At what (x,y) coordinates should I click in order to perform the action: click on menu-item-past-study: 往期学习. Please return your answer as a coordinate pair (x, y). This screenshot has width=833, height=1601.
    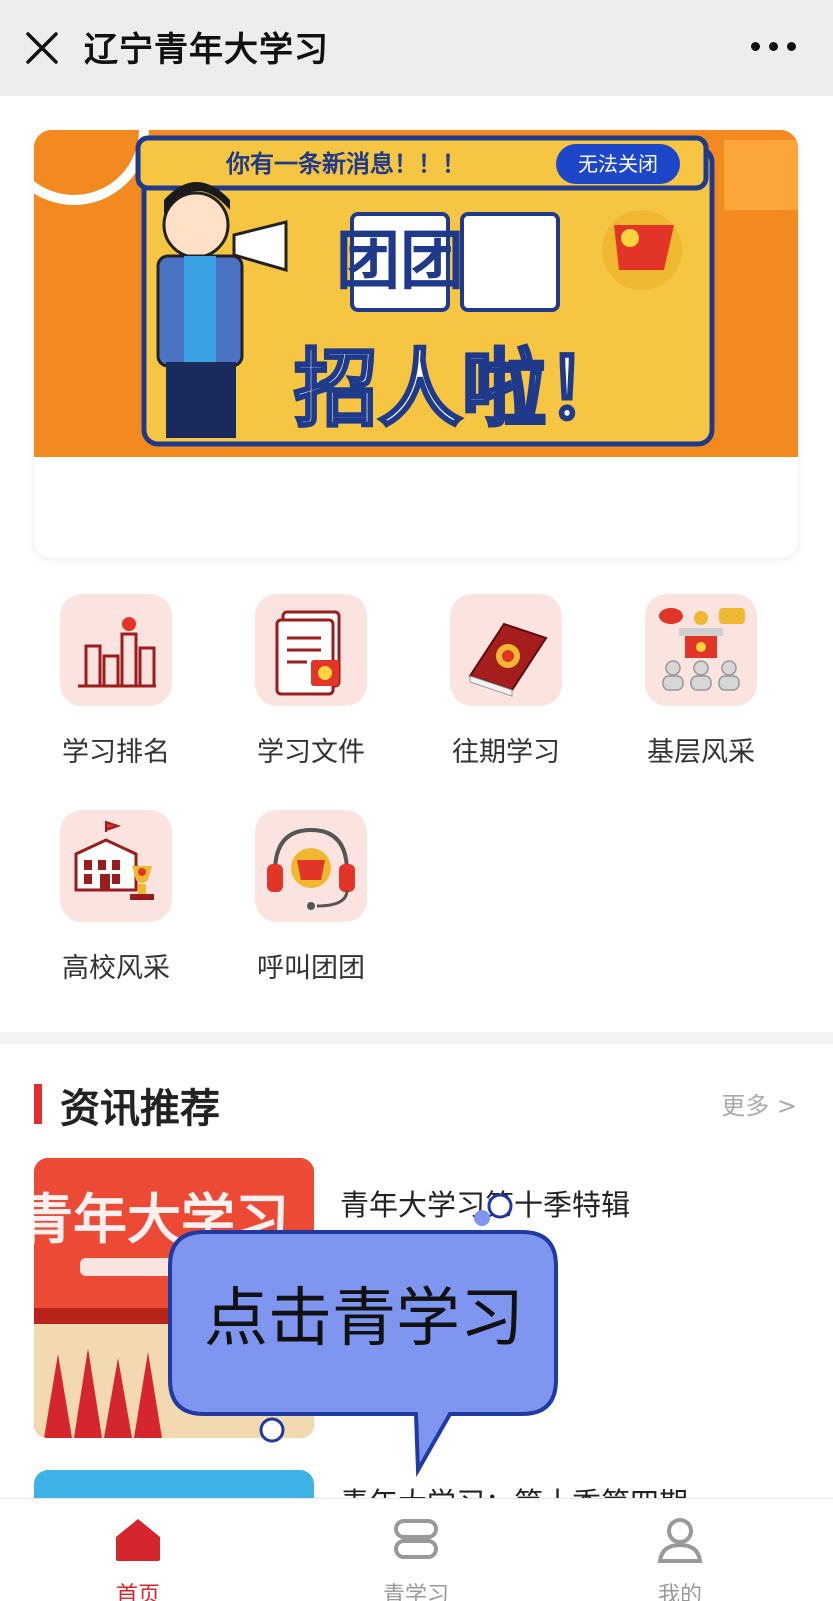
    Looking at the image, I should click on (506, 681).